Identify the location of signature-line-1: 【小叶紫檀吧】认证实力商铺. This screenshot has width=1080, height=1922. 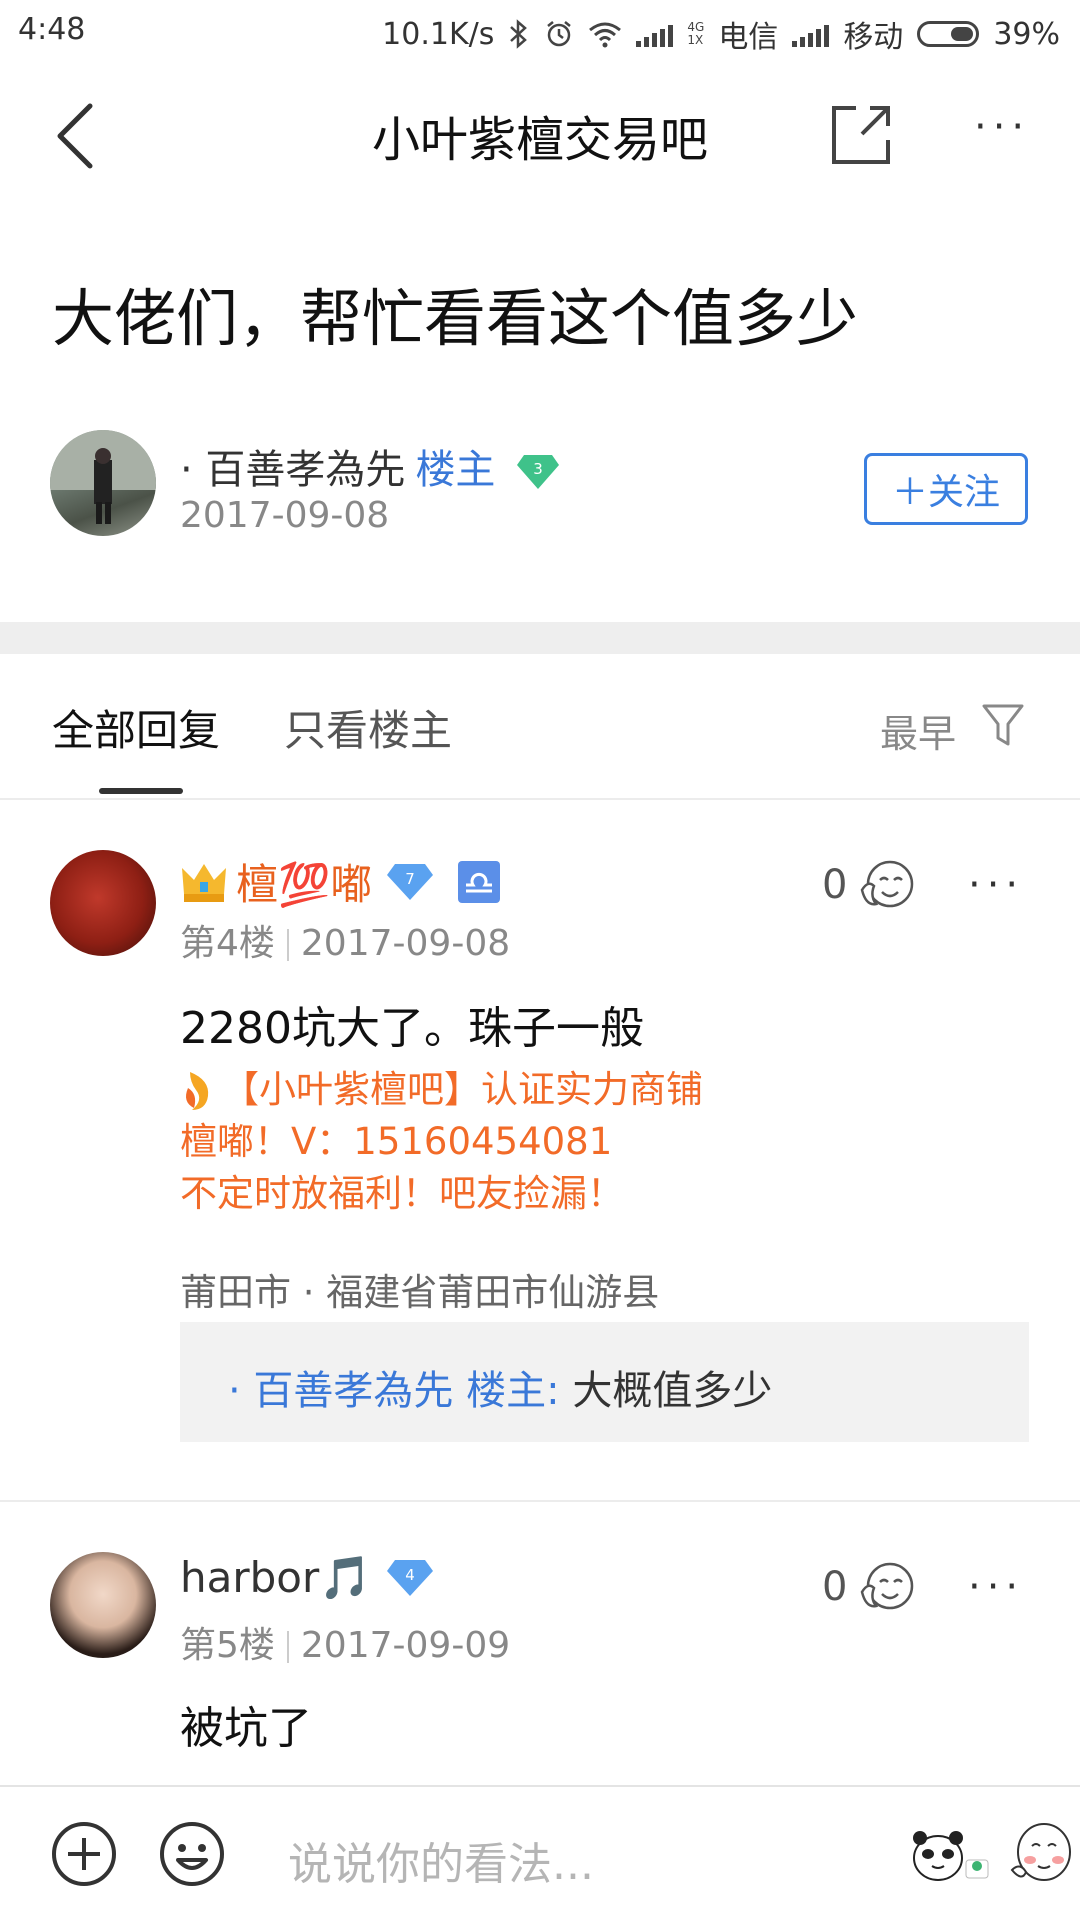
(462, 1089).